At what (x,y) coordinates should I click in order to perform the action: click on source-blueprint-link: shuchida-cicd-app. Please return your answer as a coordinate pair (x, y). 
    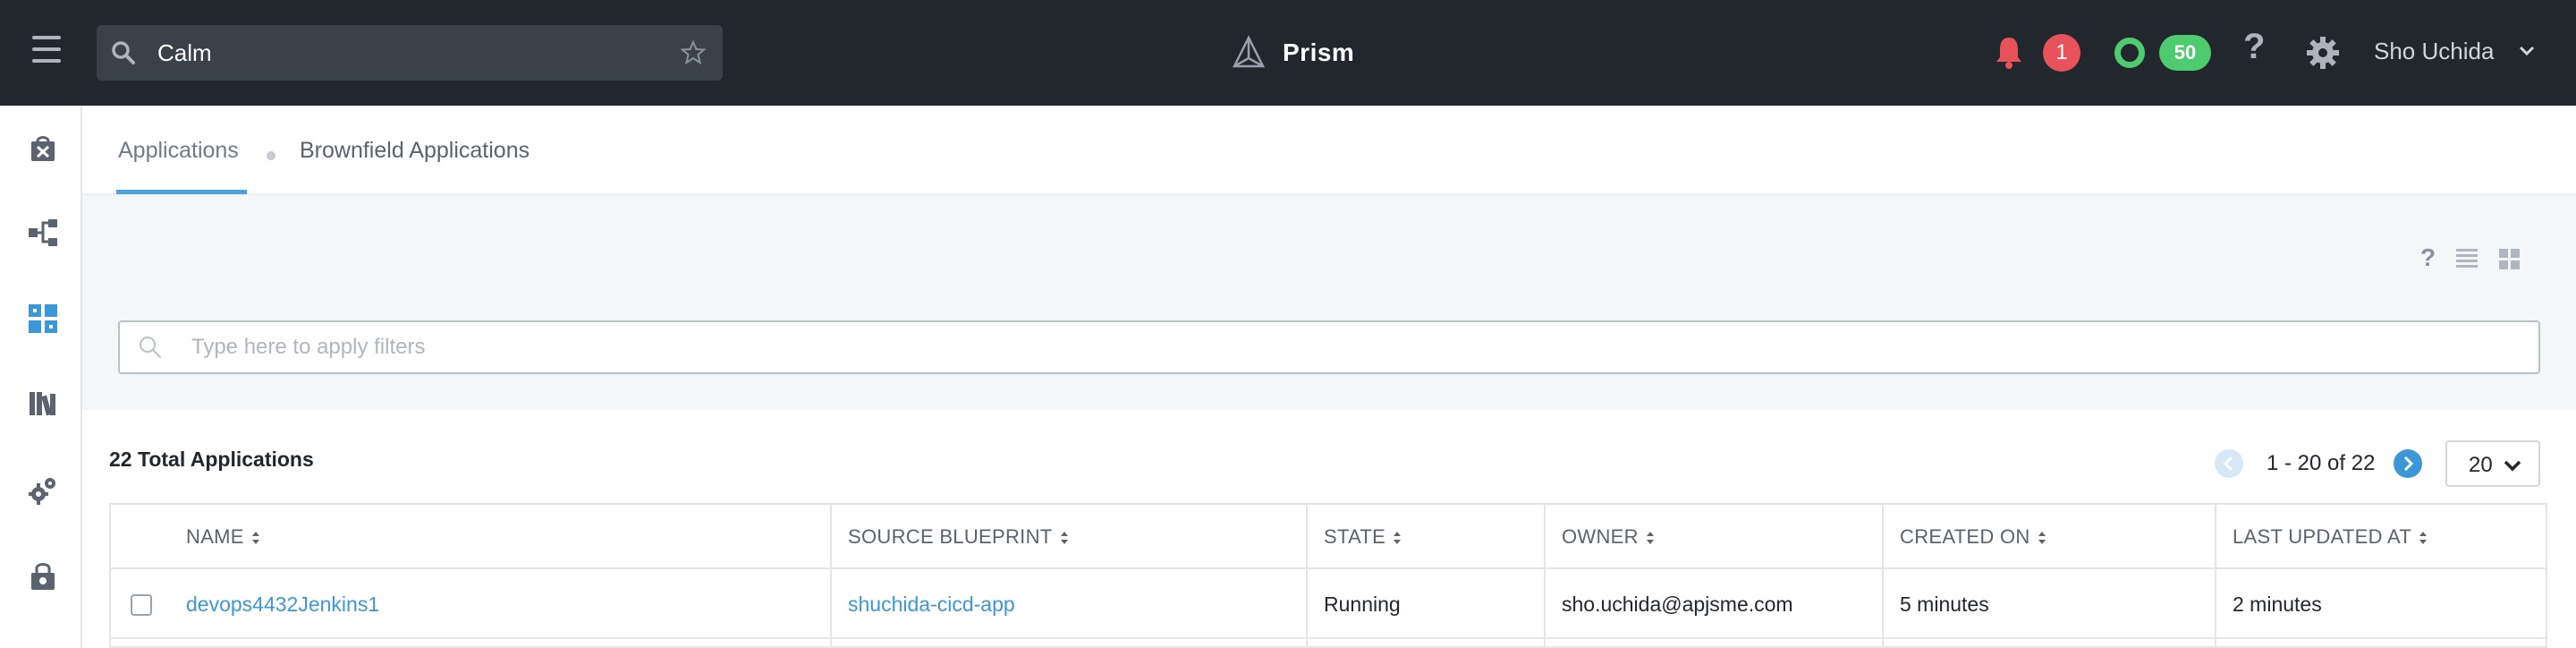
    Looking at the image, I should click on (931, 604).